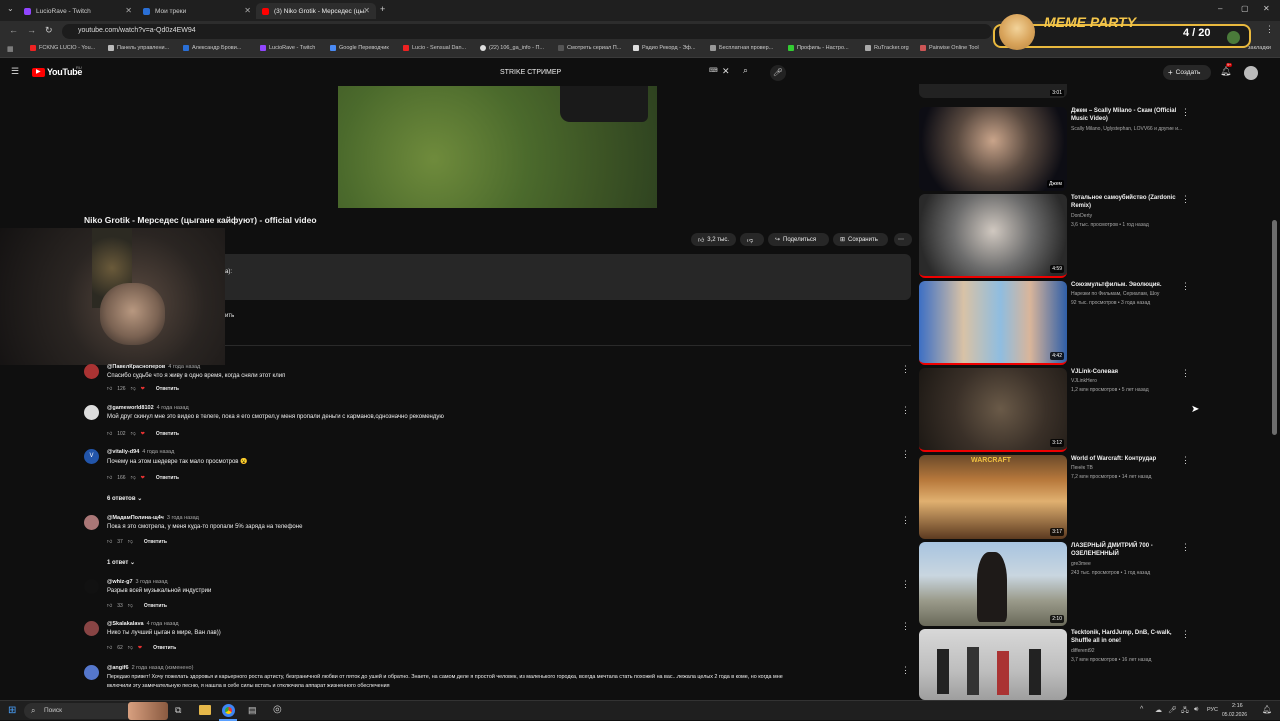 The width and height of the screenshot is (1280, 721). What do you see at coordinates (1274, 327) in the screenshot?
I see `page-scrollbar` at bounding box center [1274, 327].